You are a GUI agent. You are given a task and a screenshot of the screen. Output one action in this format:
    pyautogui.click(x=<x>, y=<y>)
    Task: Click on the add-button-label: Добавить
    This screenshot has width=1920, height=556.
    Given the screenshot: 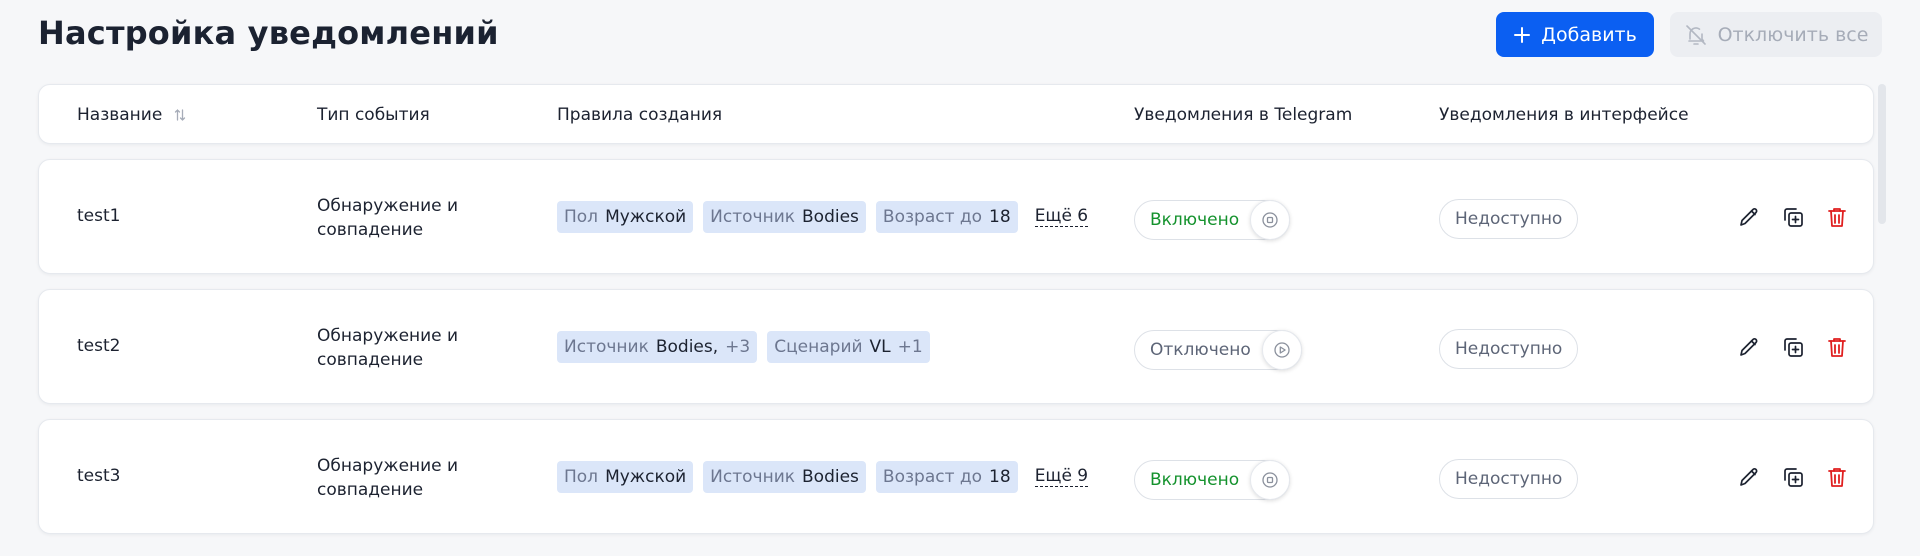 What is the action you would take?
    pyautogui.click(x=1589, y=34)
    